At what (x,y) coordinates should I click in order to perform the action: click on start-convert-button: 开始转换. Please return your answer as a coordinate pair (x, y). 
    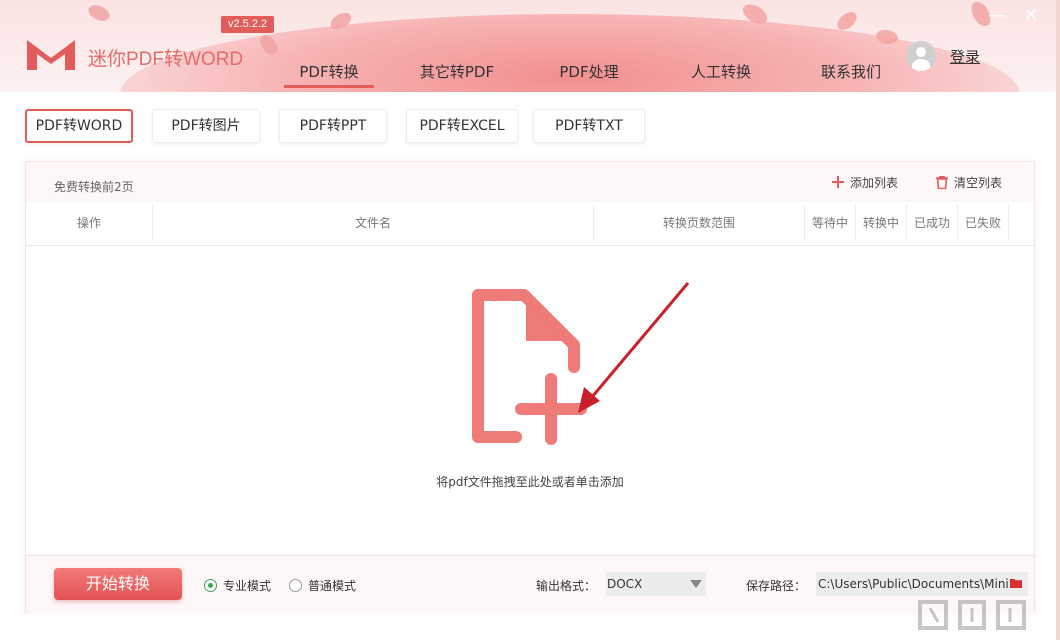
    Looking at the image, I should click on (118, 584).